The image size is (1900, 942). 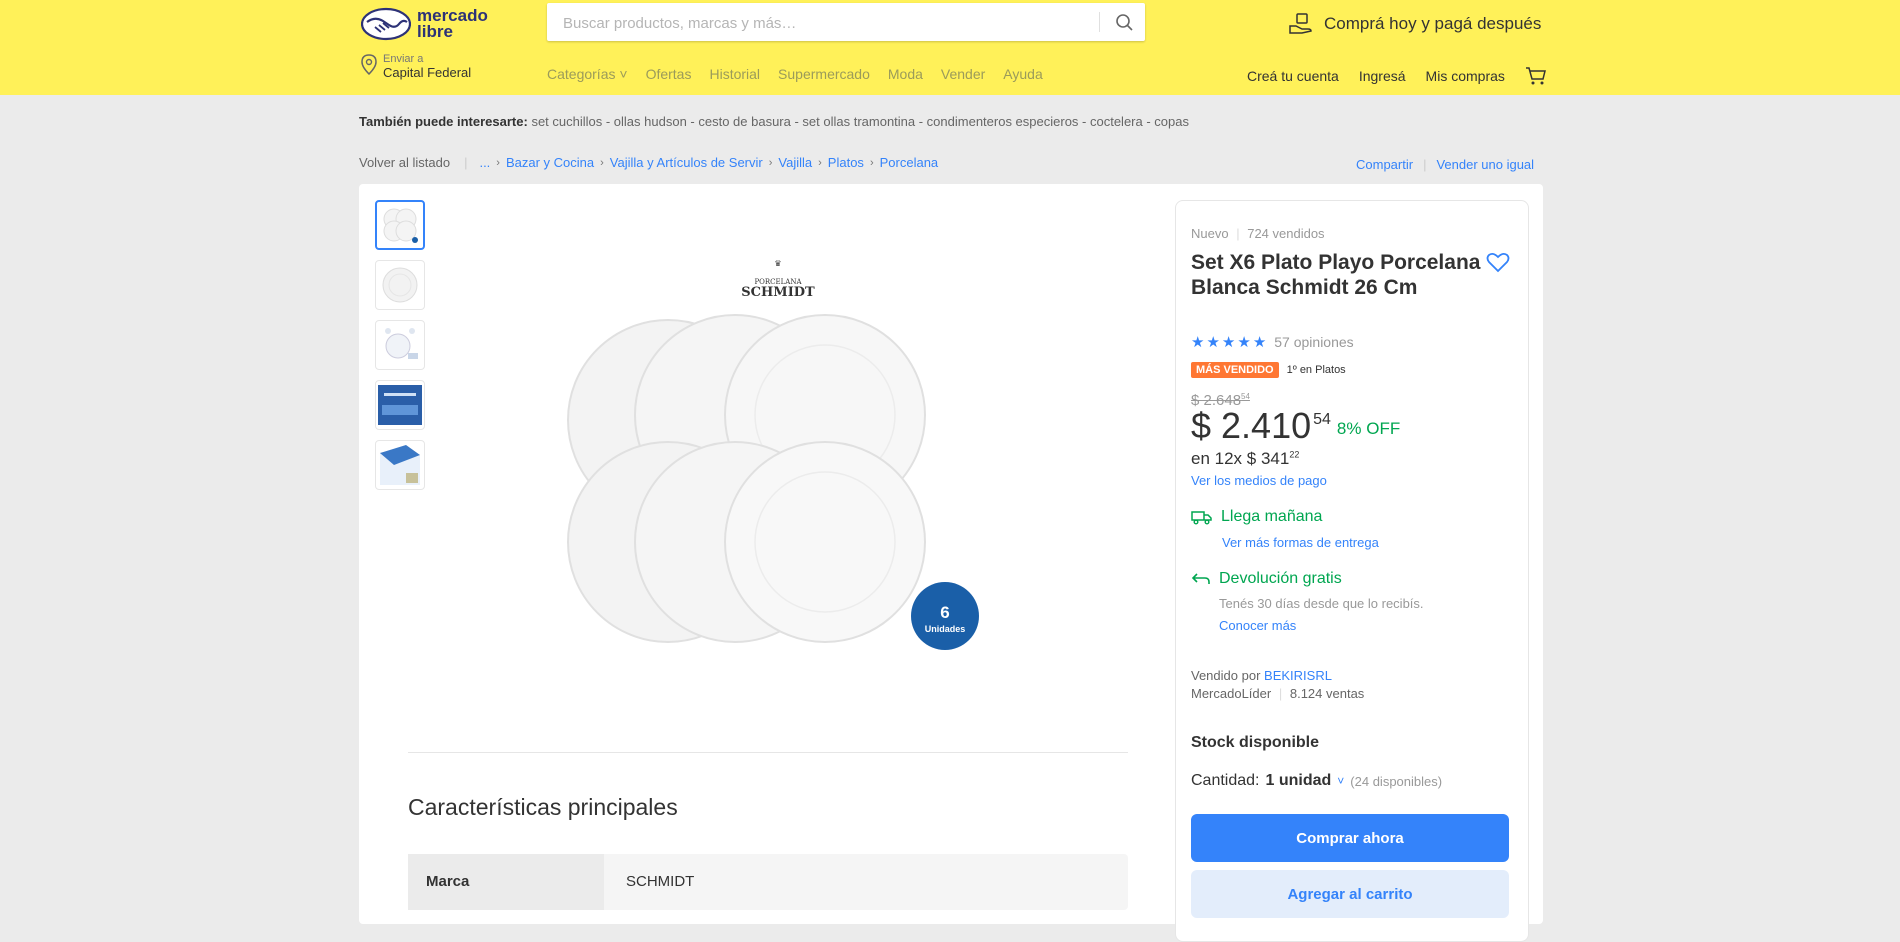 I want to click on plates-illustration, so click(x=746, y=478).